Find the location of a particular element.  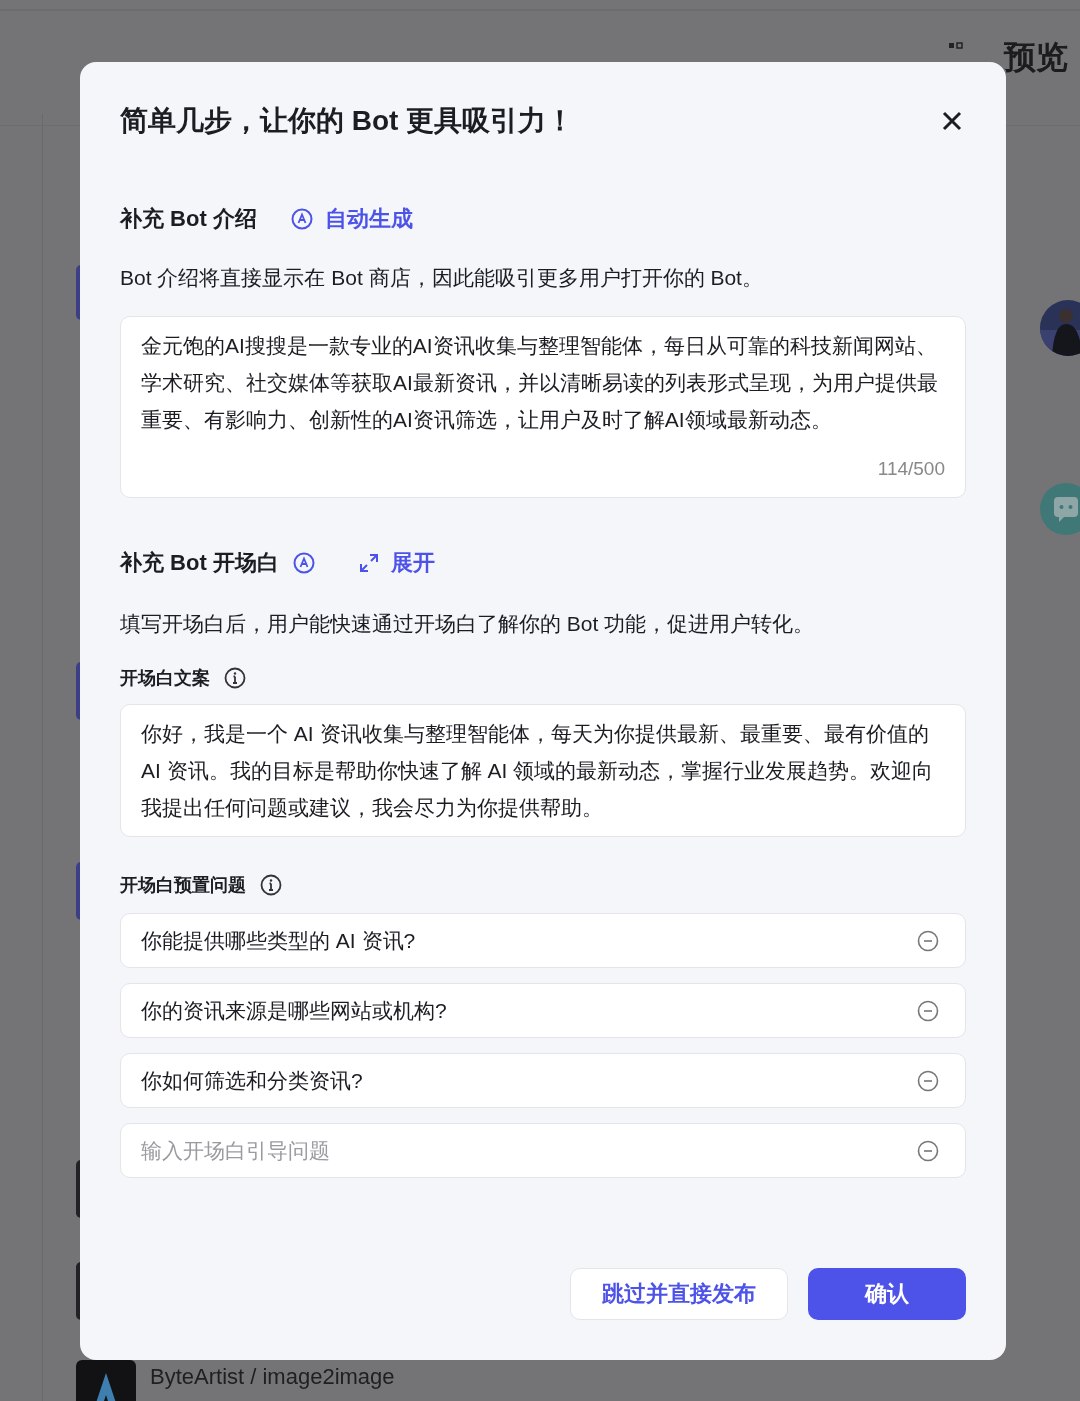

field-label: 开场白预置问题 is located at coordinates (183, 885).